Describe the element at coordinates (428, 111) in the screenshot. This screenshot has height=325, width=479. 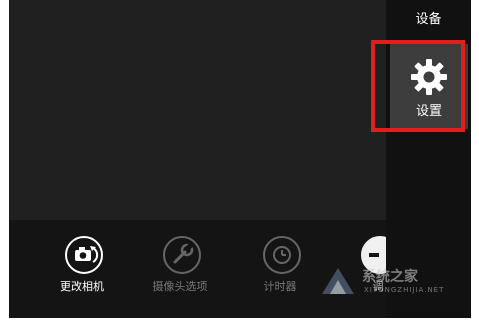
I see `settings-label: 设置` at that location.